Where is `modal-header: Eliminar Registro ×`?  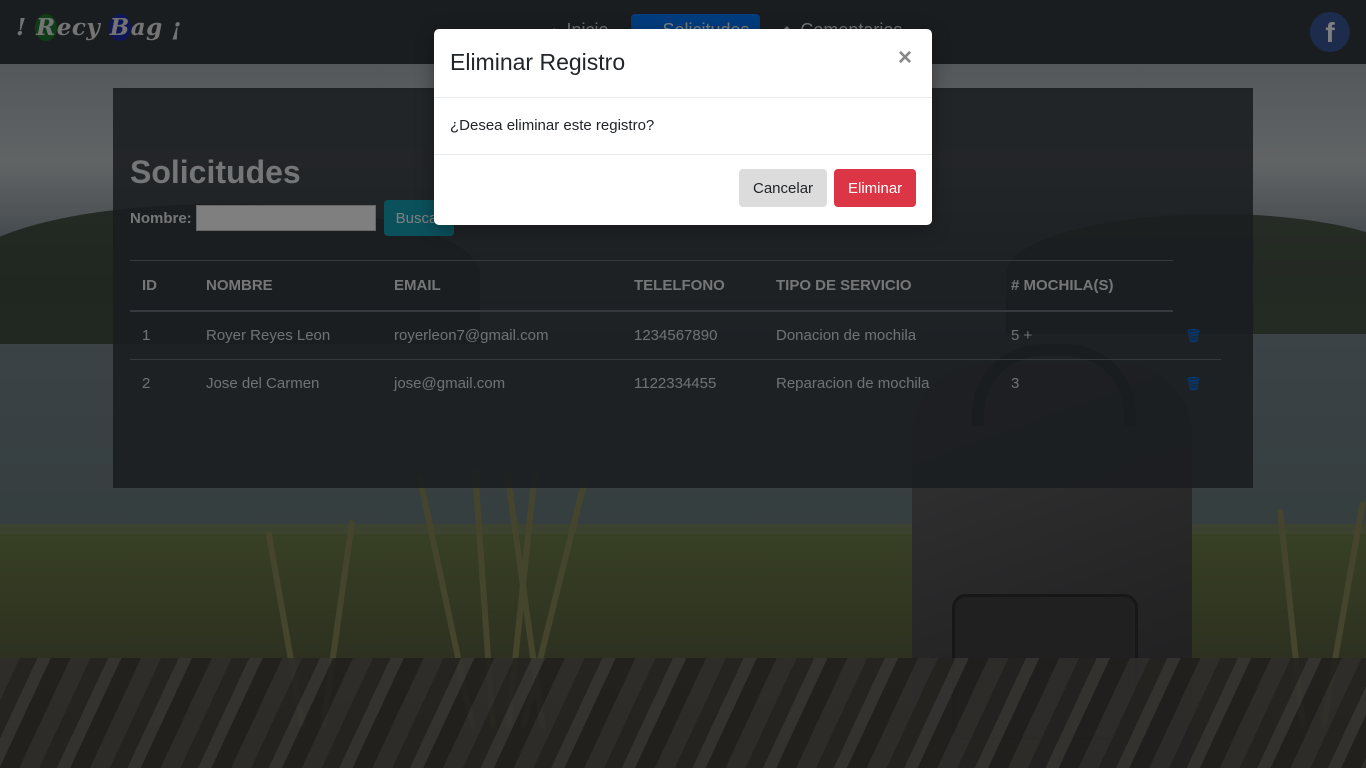
modal-header: Eliminar Registro × is located at coordinates (683, 63).